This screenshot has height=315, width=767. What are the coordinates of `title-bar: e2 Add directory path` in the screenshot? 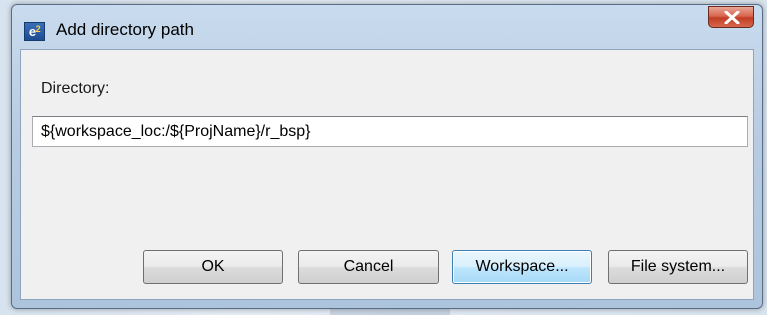 It's located at (387, 27).